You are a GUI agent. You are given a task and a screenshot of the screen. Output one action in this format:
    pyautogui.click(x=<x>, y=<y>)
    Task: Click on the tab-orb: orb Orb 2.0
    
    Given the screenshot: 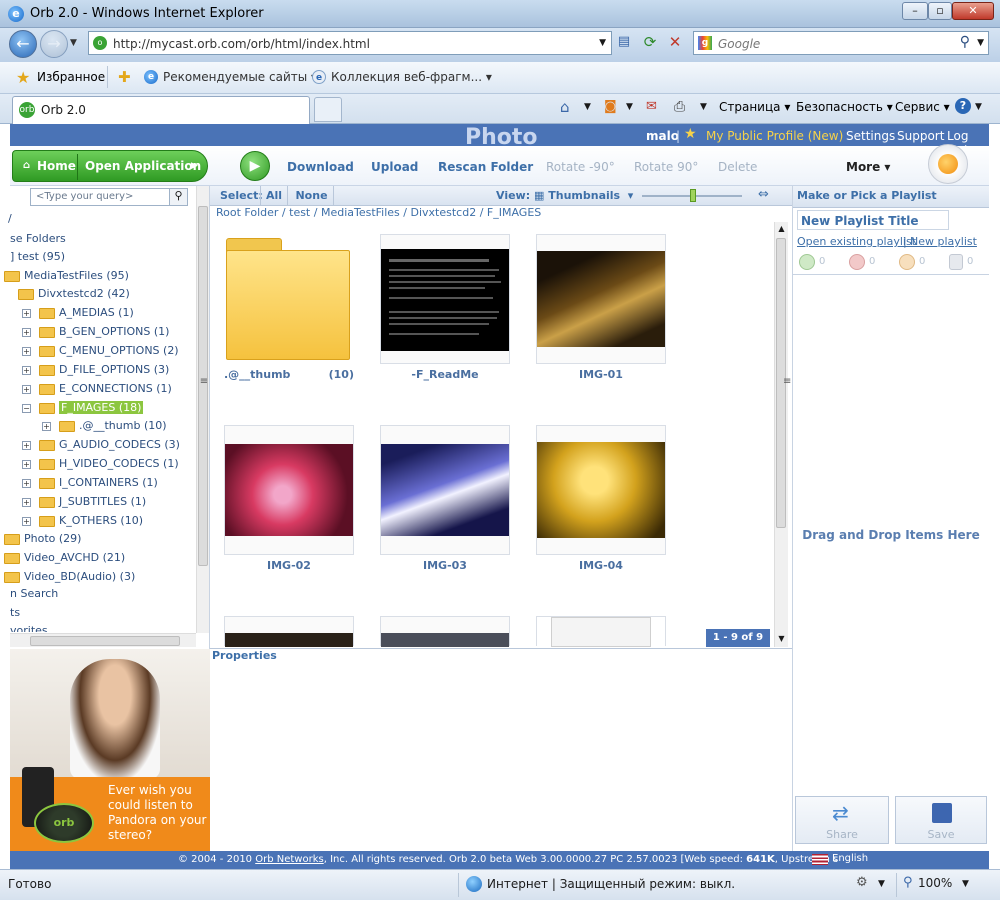 What is the action you would take?
    pyautogui.click(x=161, y=110)
    